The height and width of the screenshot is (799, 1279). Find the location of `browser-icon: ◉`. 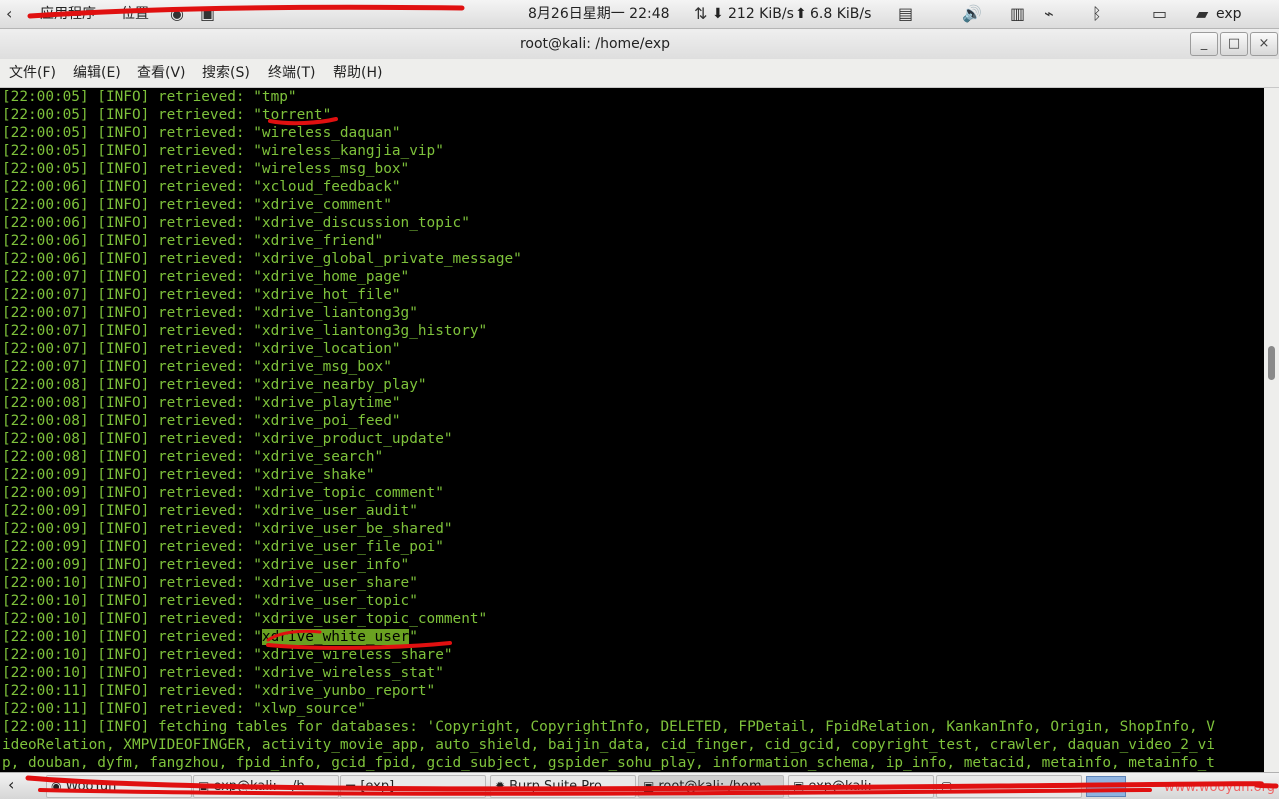

browser-icon: ◉ is located at coordinates (56, 786).